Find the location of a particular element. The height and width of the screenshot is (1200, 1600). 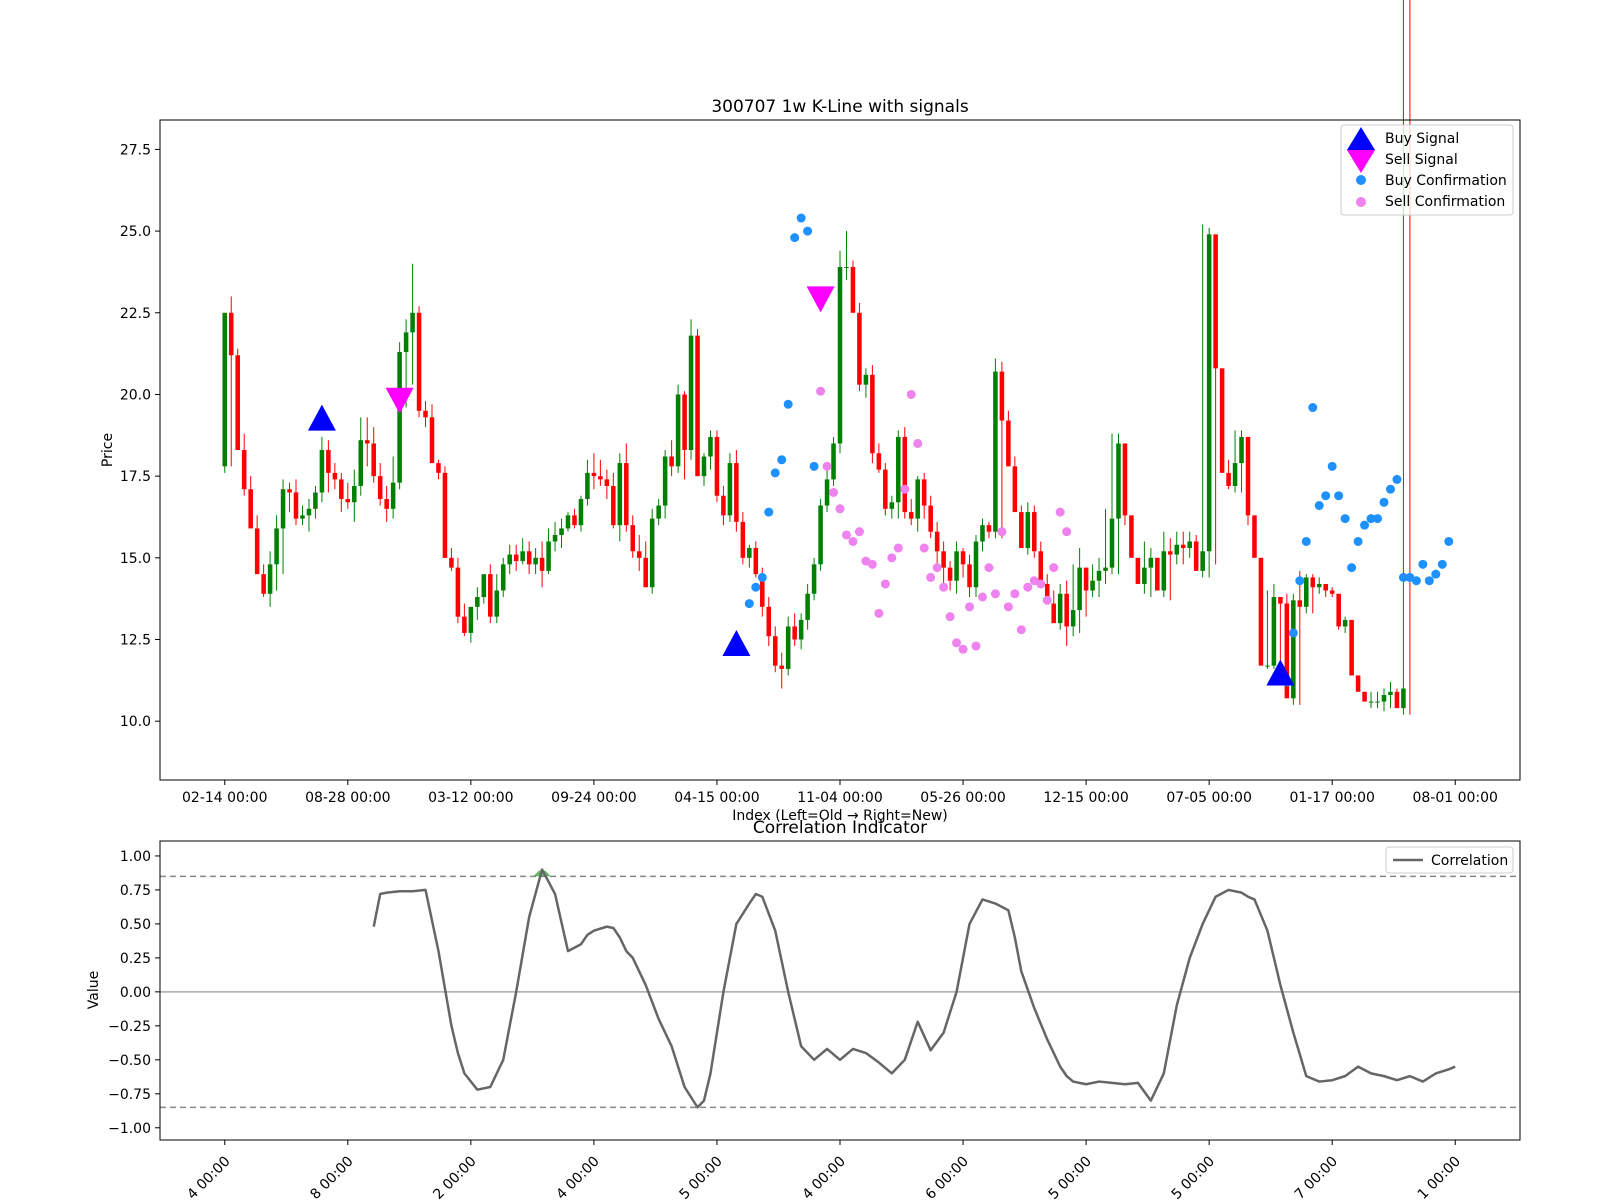

price-x-tick-label: 11-04 00:00 is located at coordinates (839, 798).